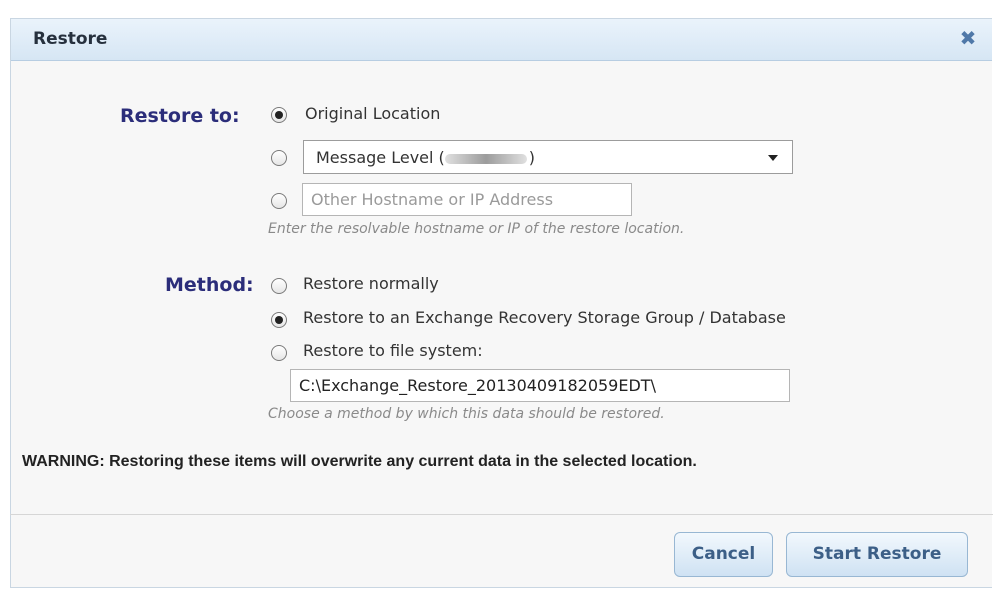 The height and width of the screenshot is (589, 993). What do you see at coordinates (540, 385) in the screenshot?
I see `file-path-input: C:\Exchange_Restore_20130409182059EDT\` at bounding box center [540, 385].